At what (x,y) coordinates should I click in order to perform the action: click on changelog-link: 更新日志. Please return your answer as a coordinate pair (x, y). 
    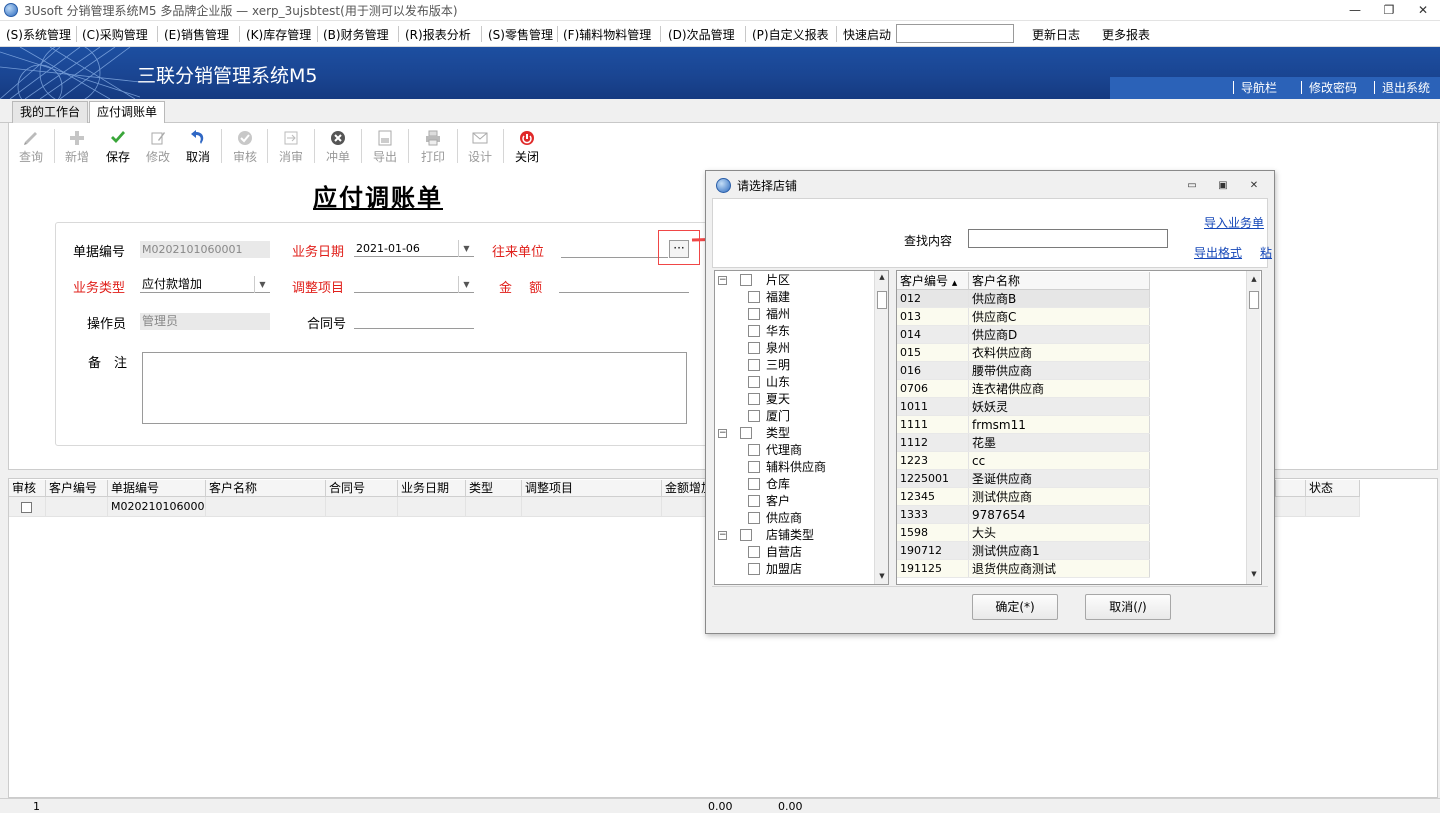
    Looking at the image, I should click on (1056, 34).